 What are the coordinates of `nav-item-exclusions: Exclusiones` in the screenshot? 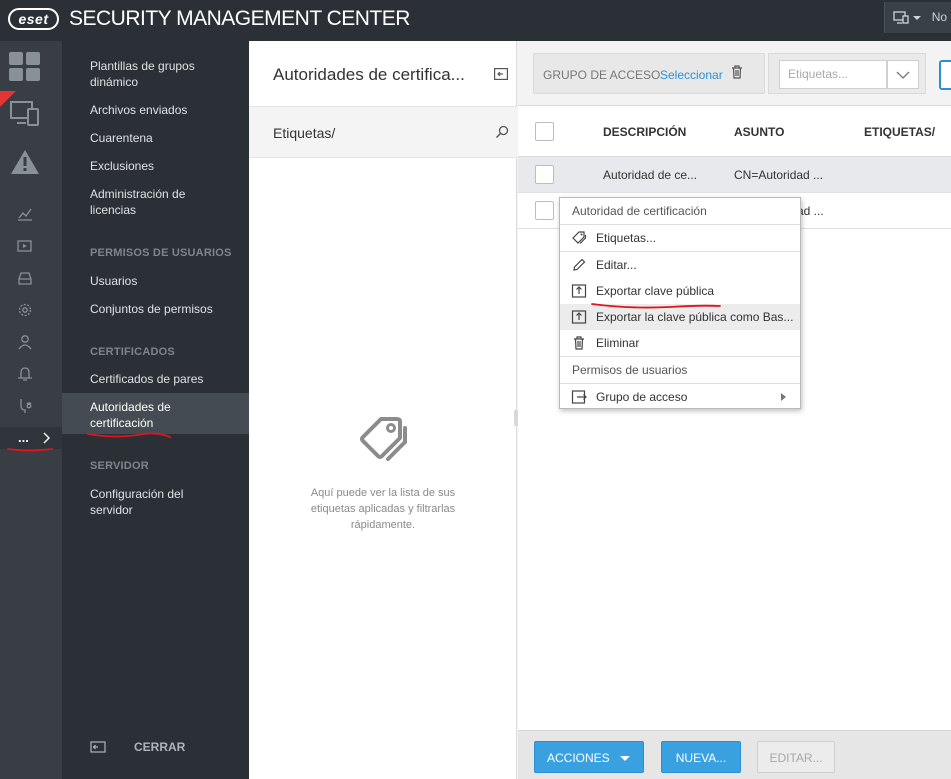 It's located at (165, 166).